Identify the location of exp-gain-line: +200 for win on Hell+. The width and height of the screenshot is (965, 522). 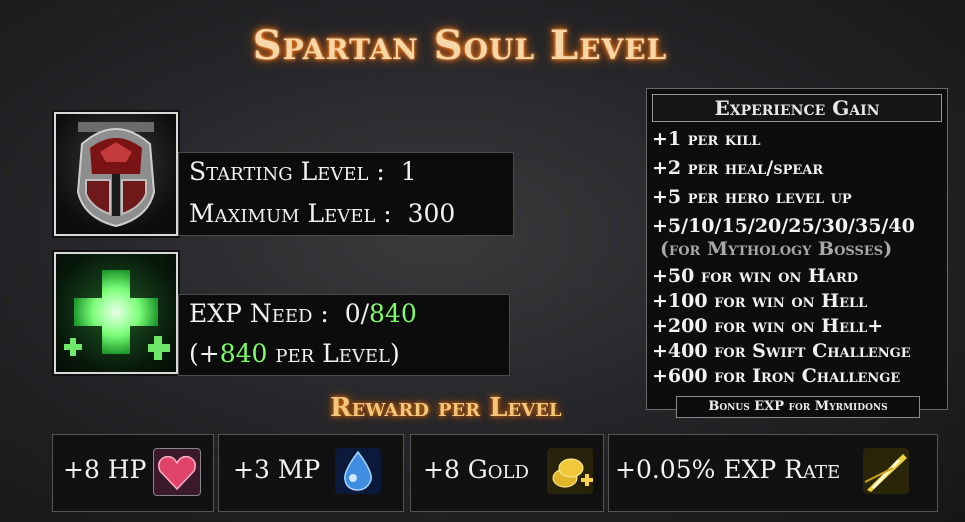
(768, 326).